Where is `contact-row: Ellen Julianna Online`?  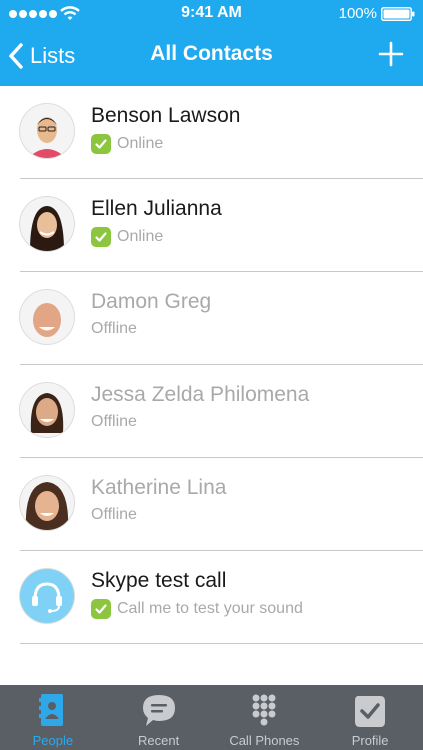
contact-row: Ellen Julianna Online is located at coordinates (221, 225).